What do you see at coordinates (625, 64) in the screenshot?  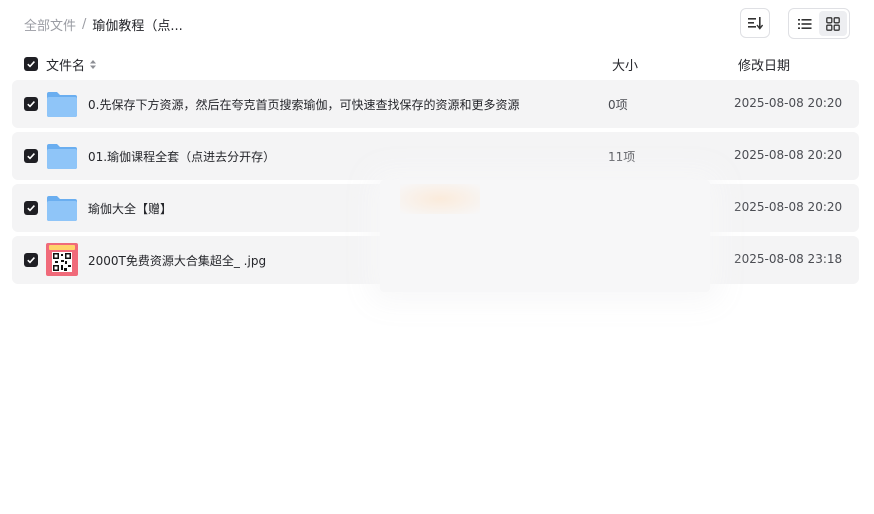 I see `column-header-size: 大小` at bounding box center [625, 64].